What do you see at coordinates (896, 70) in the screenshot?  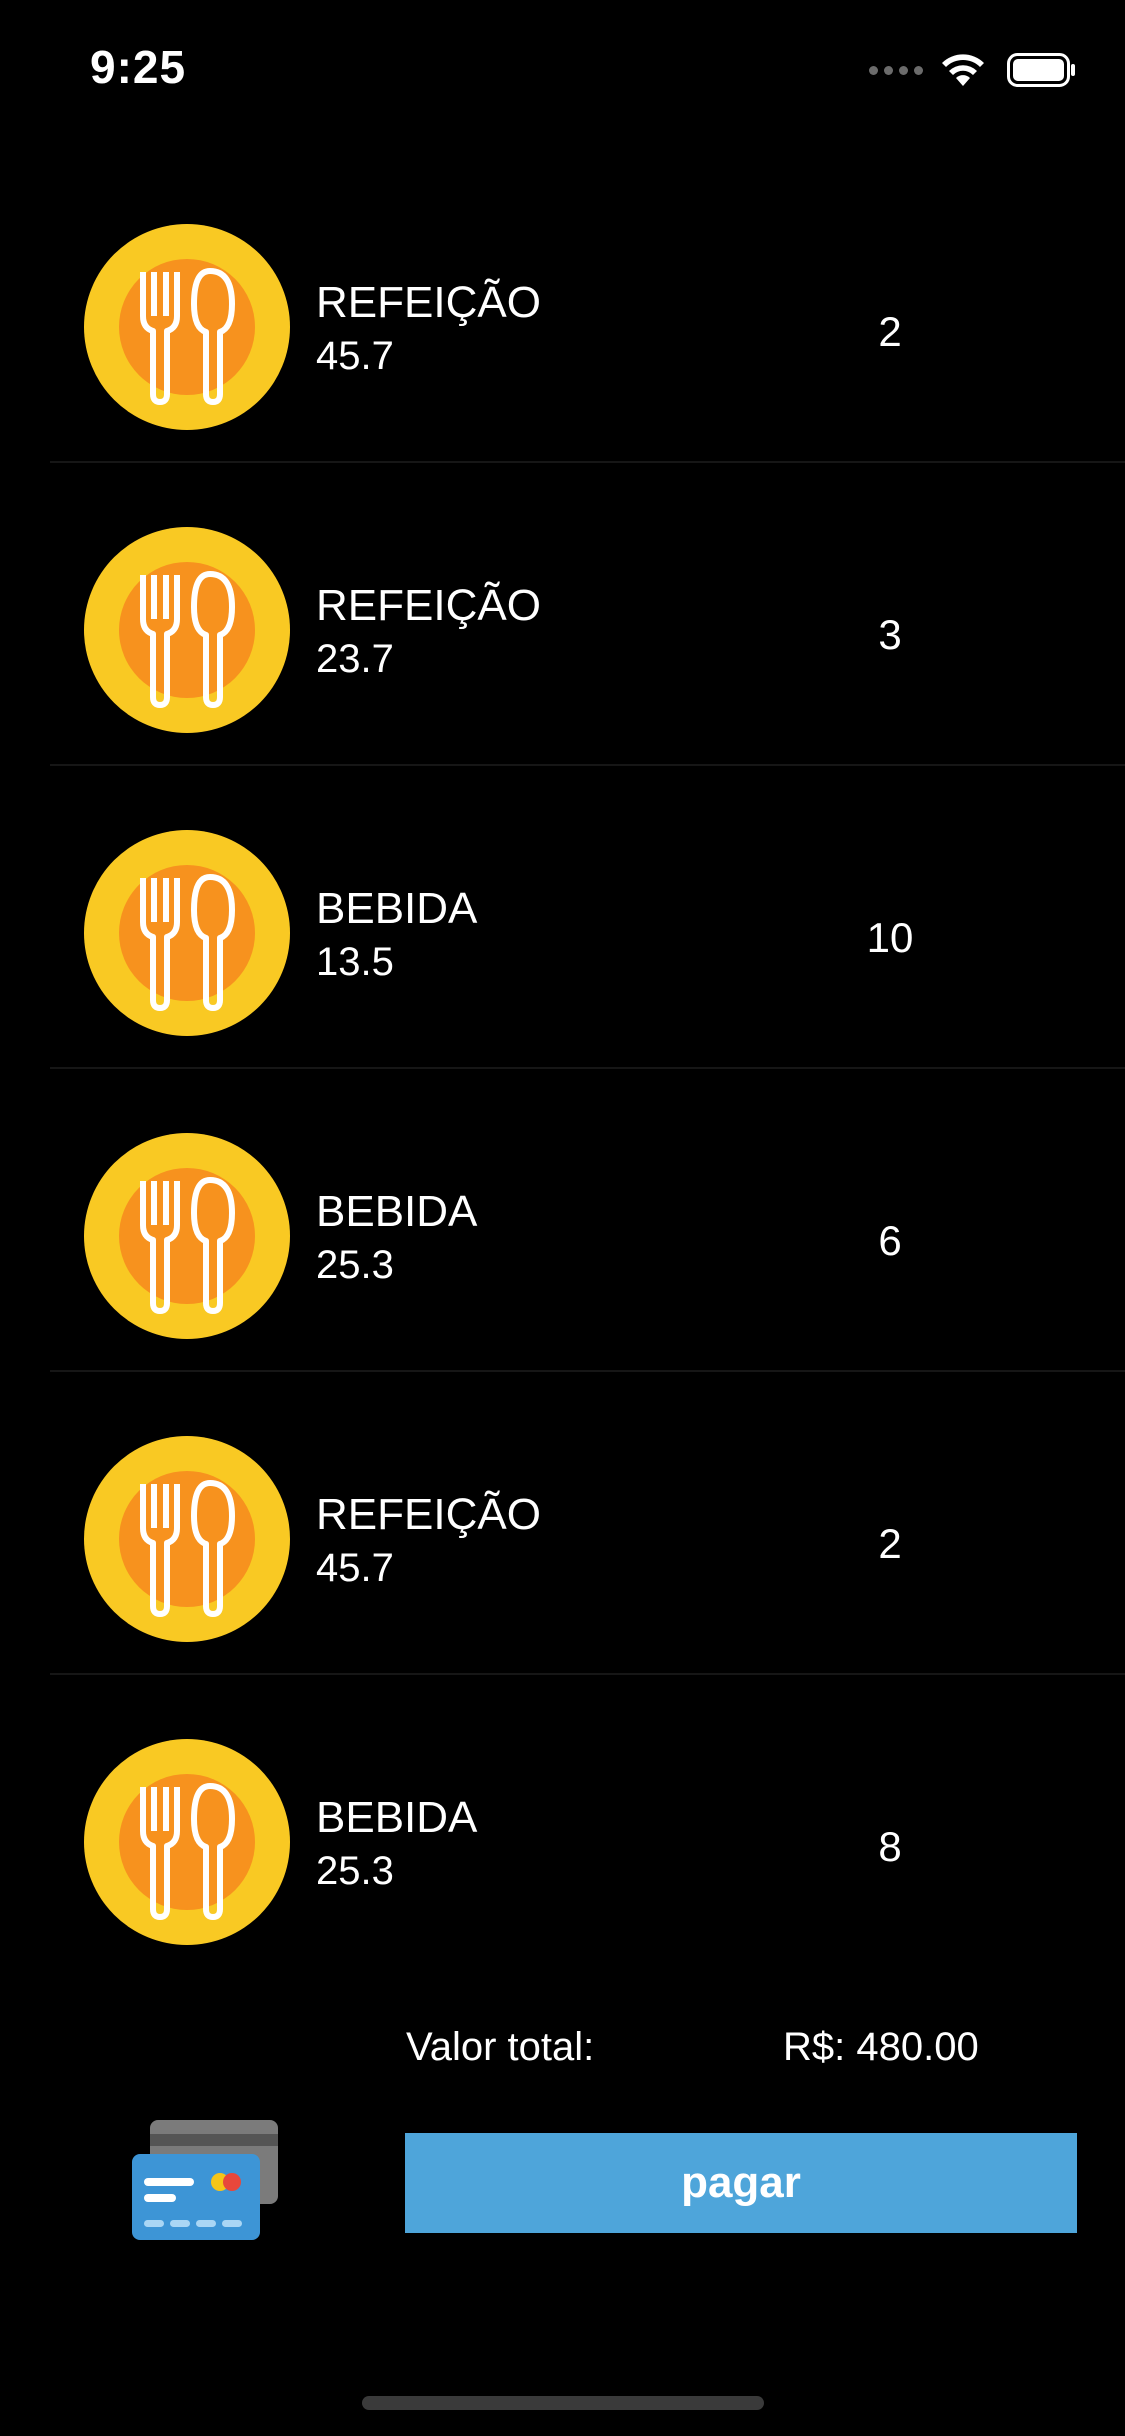 I see `signal-dots-icon` at bounding box center [896, 70].